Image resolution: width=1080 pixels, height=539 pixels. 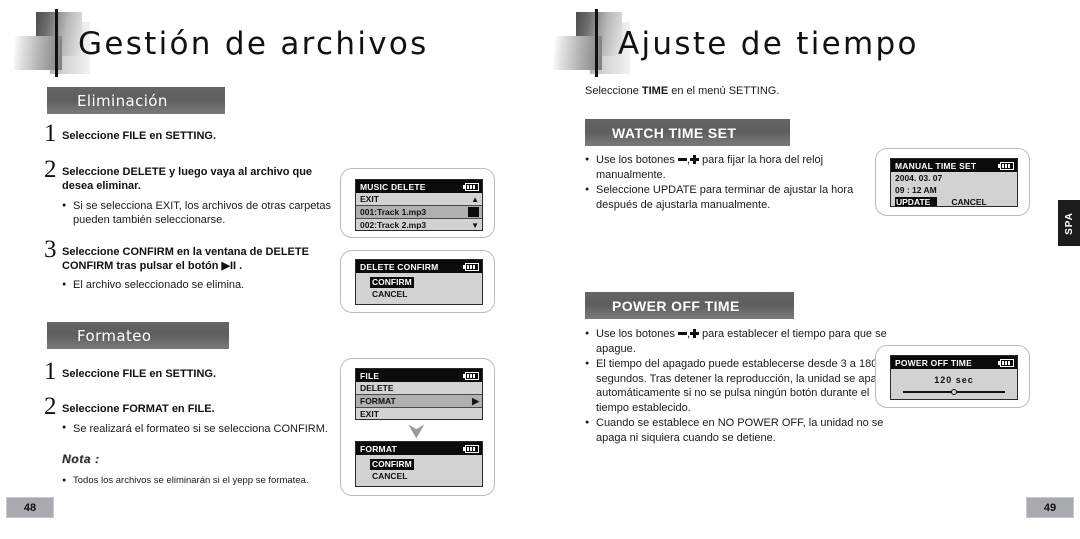 I want to click on lcd-action-cancel: CANCEL, so click(x=968, y=201).